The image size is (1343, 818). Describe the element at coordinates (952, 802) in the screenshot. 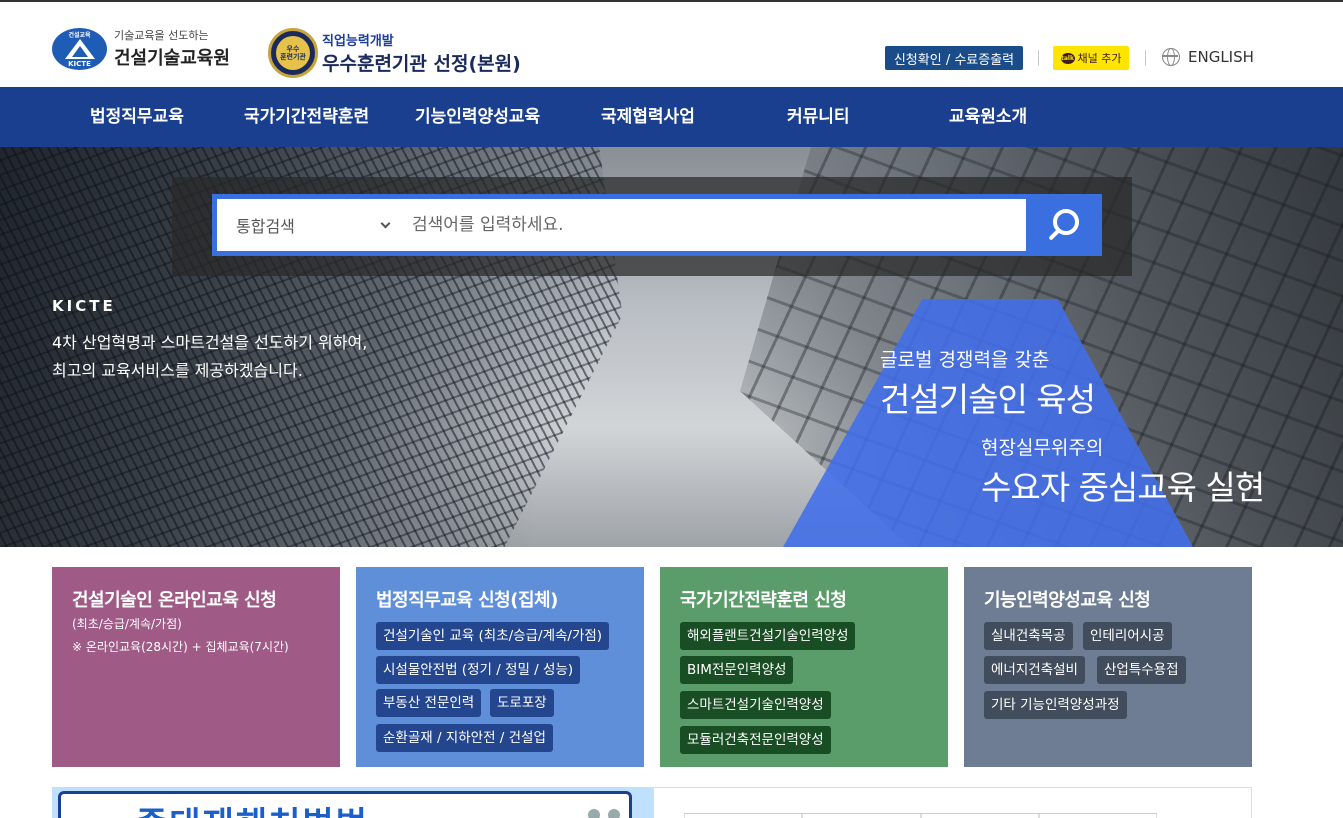

I see `notice-board` at that location.